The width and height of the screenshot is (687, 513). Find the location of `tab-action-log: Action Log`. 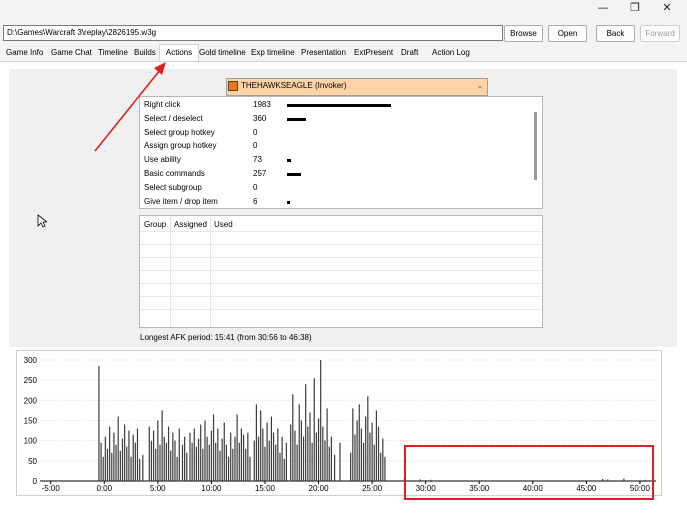

tab-action-log: Action Log is located at coordinates (451, 53).